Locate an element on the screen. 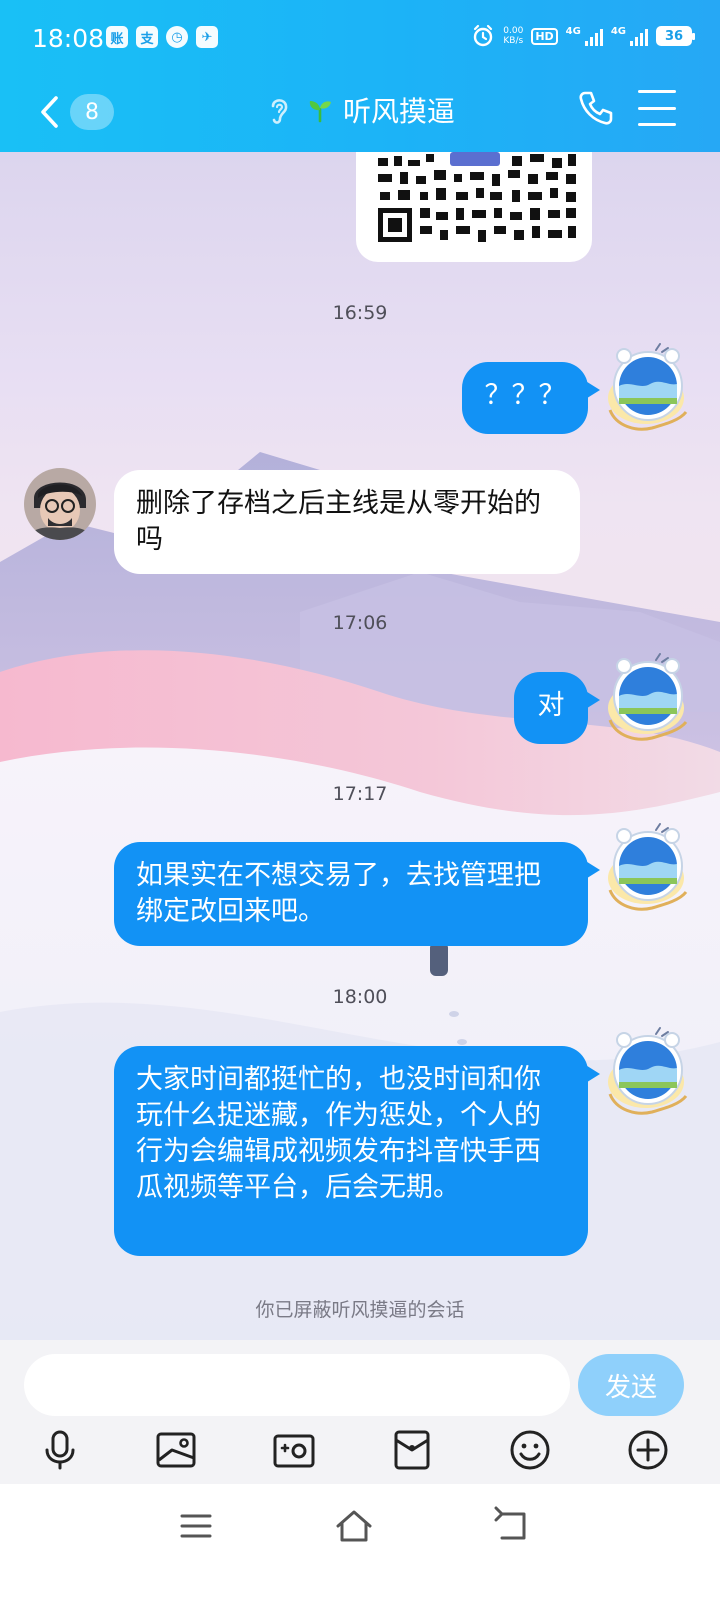 This screenshot has width=720, height=1600. message-timestamp: 17:17 is located at coordinates (360, 794).